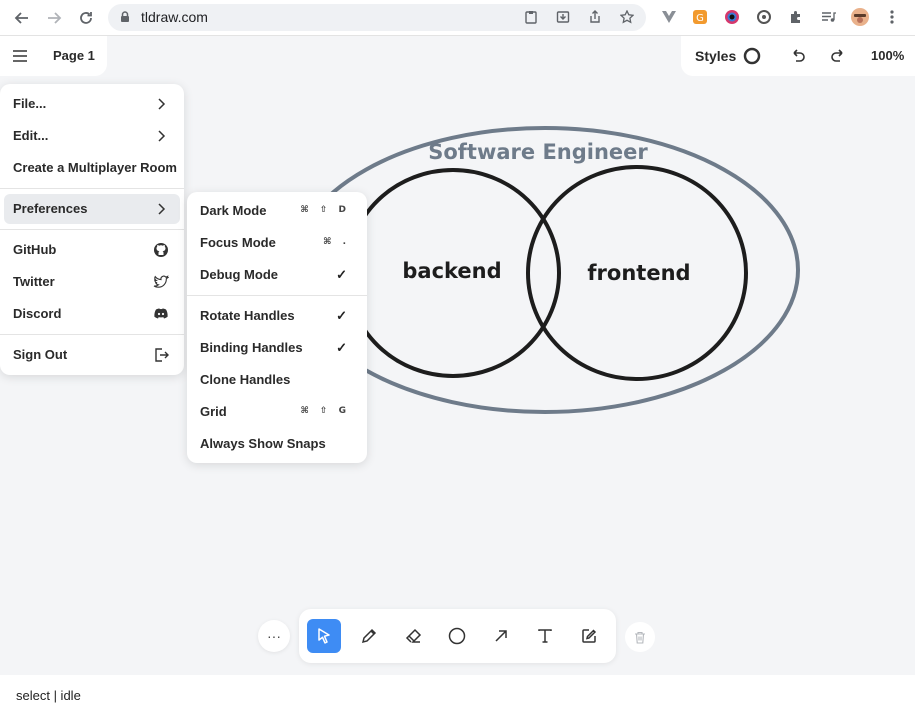 Image resolution: width=915 pixels, height=715 pixels. What do you see at coordinates (92, 282) in the screenshot?
I see `menu-item-twitter: Twitter` at bounding box center [92, 282].